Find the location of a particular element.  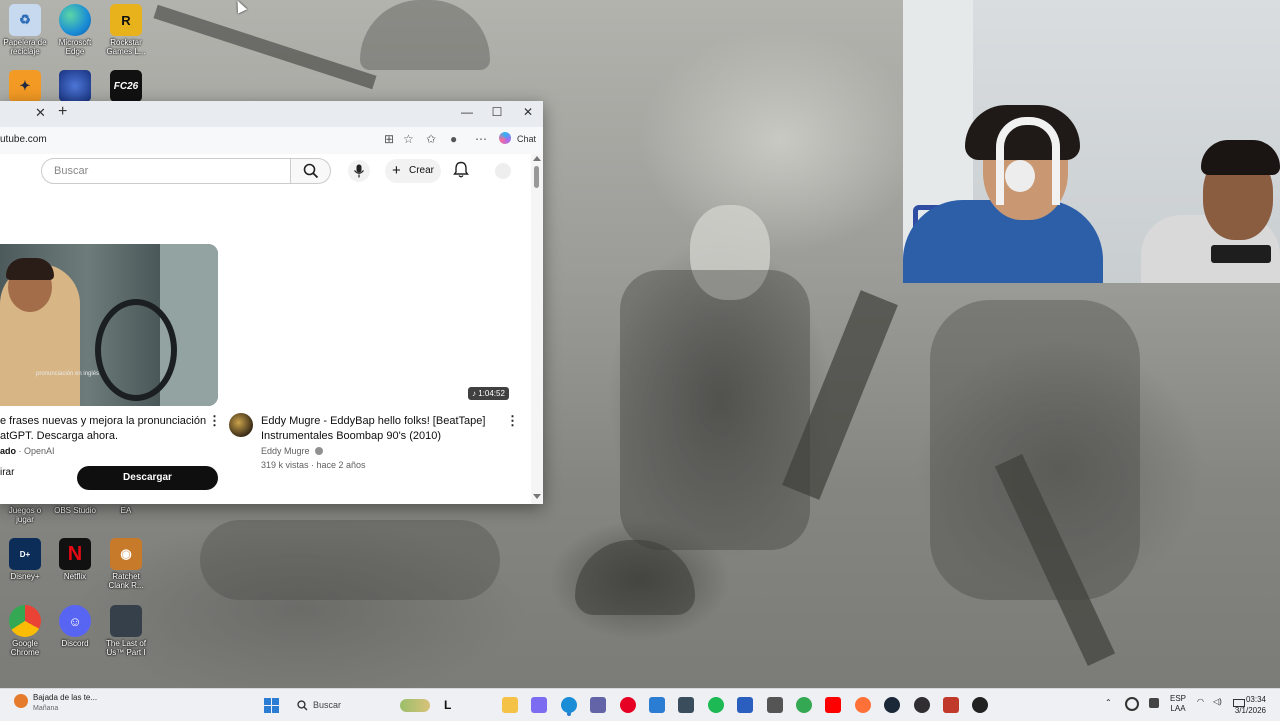

thumbnail-caption: pronunciación en inglés is located at coordinates (68, 374).